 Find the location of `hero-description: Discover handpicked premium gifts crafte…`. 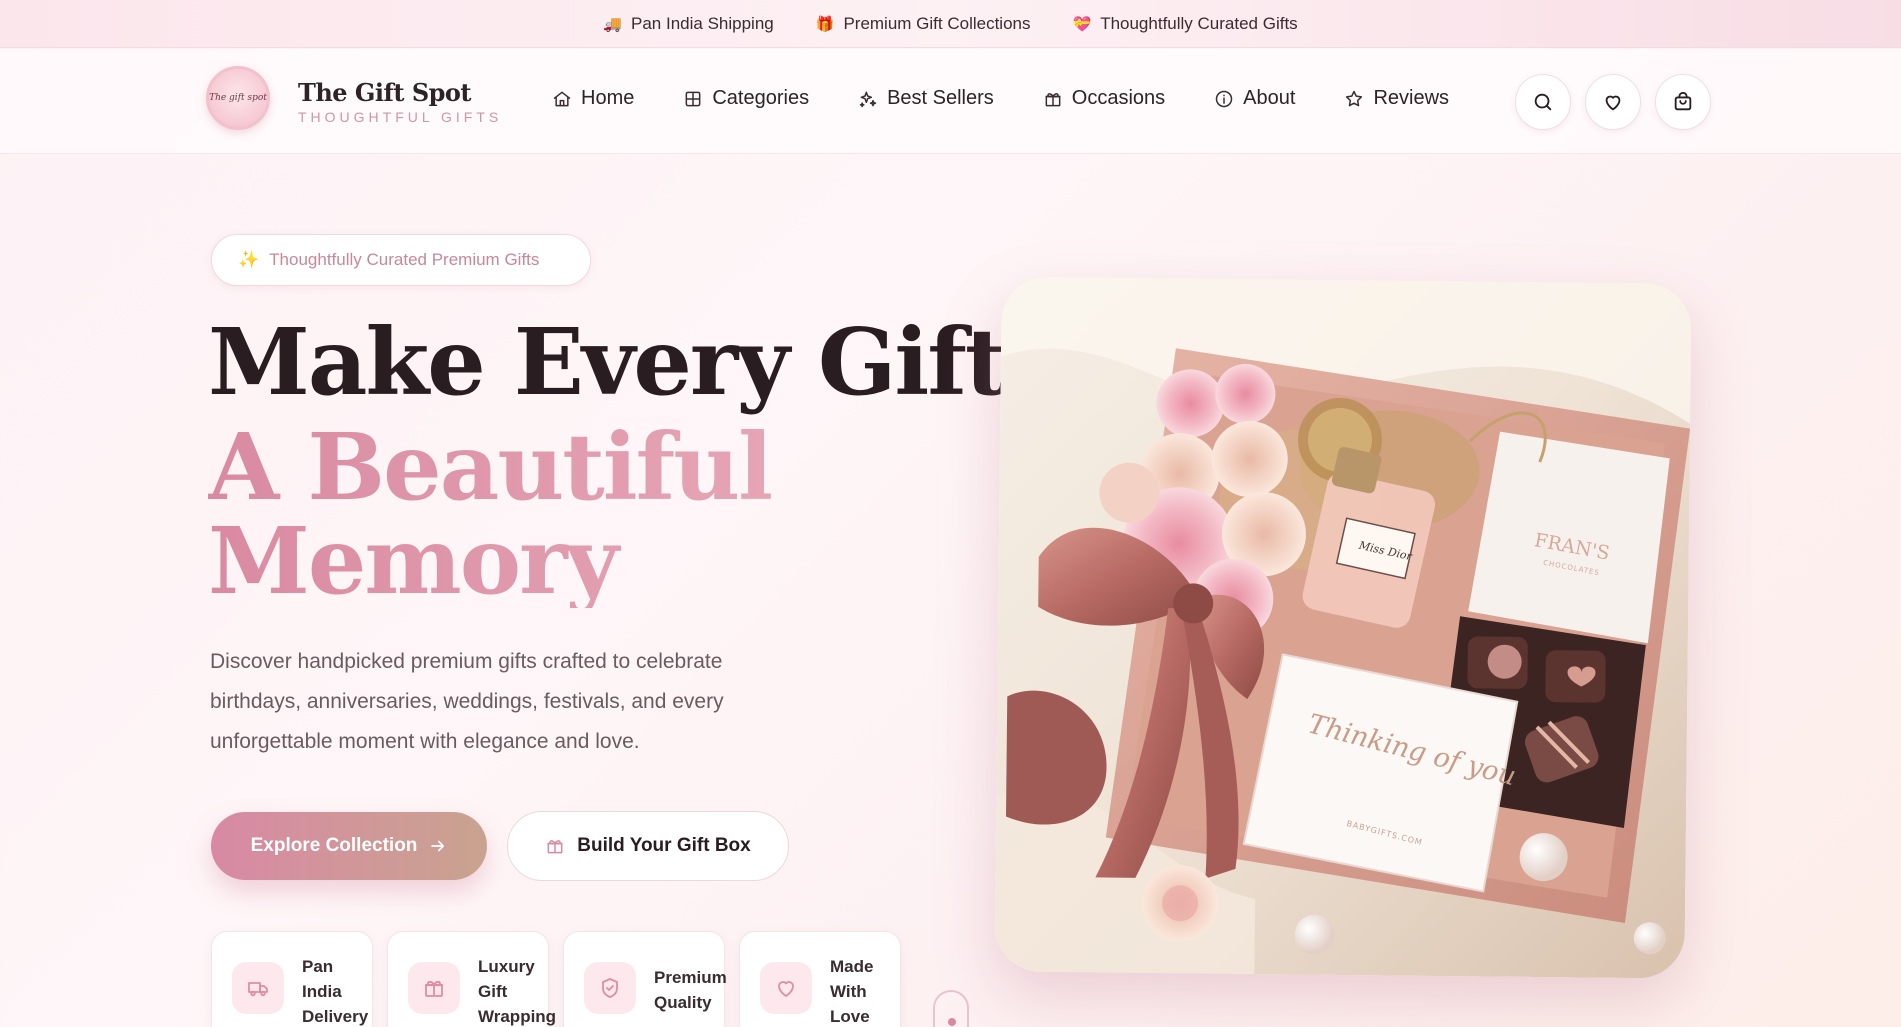

hero-description: Discover handpicked premium gifts crafte… is located at coordinates (467, 701).